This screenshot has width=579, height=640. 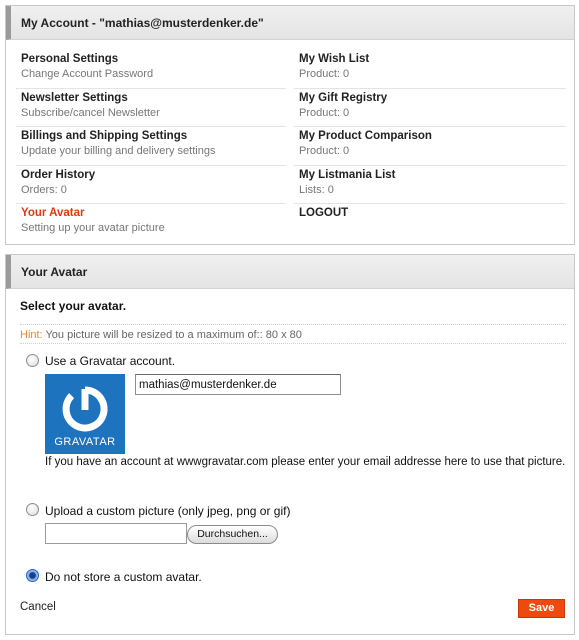 I want to click on account-item-title: My Gift Registry, so click(x=432, y=98).